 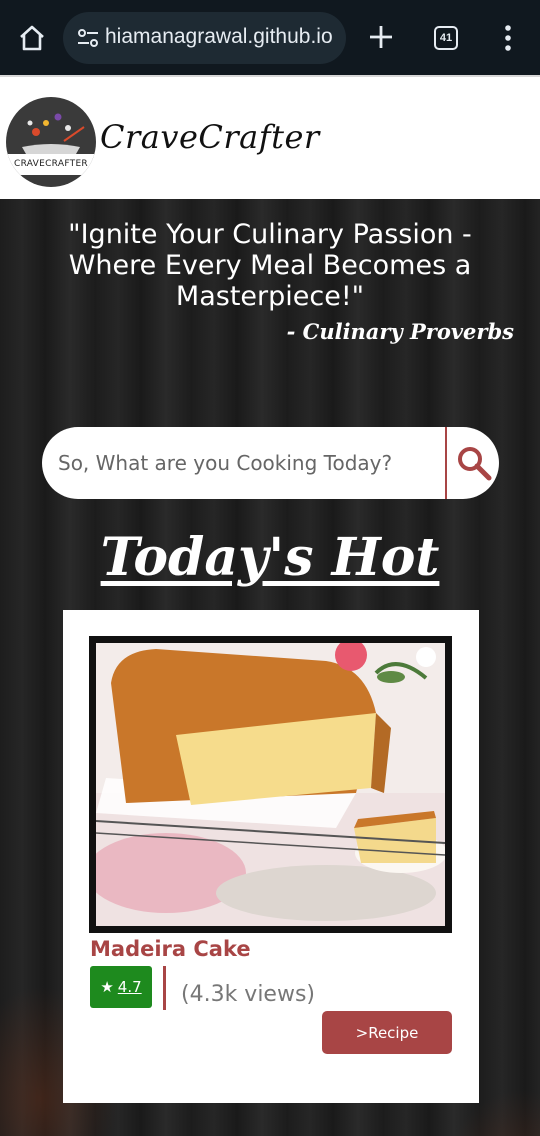 What do you see at coordinates (270, 557) in the screenshot?
I see `section-title: Today's Hot` at bounding box center [270, 557].